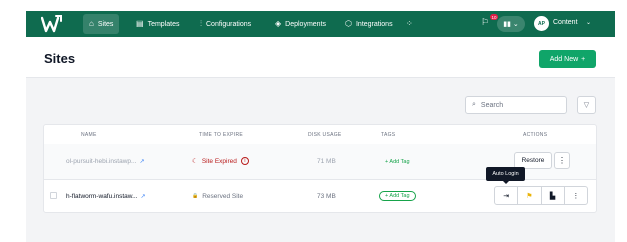  Describe the element at coordinates (348, 23) in the screenshot. I see `puzzle-icon: ⬡` at that location.